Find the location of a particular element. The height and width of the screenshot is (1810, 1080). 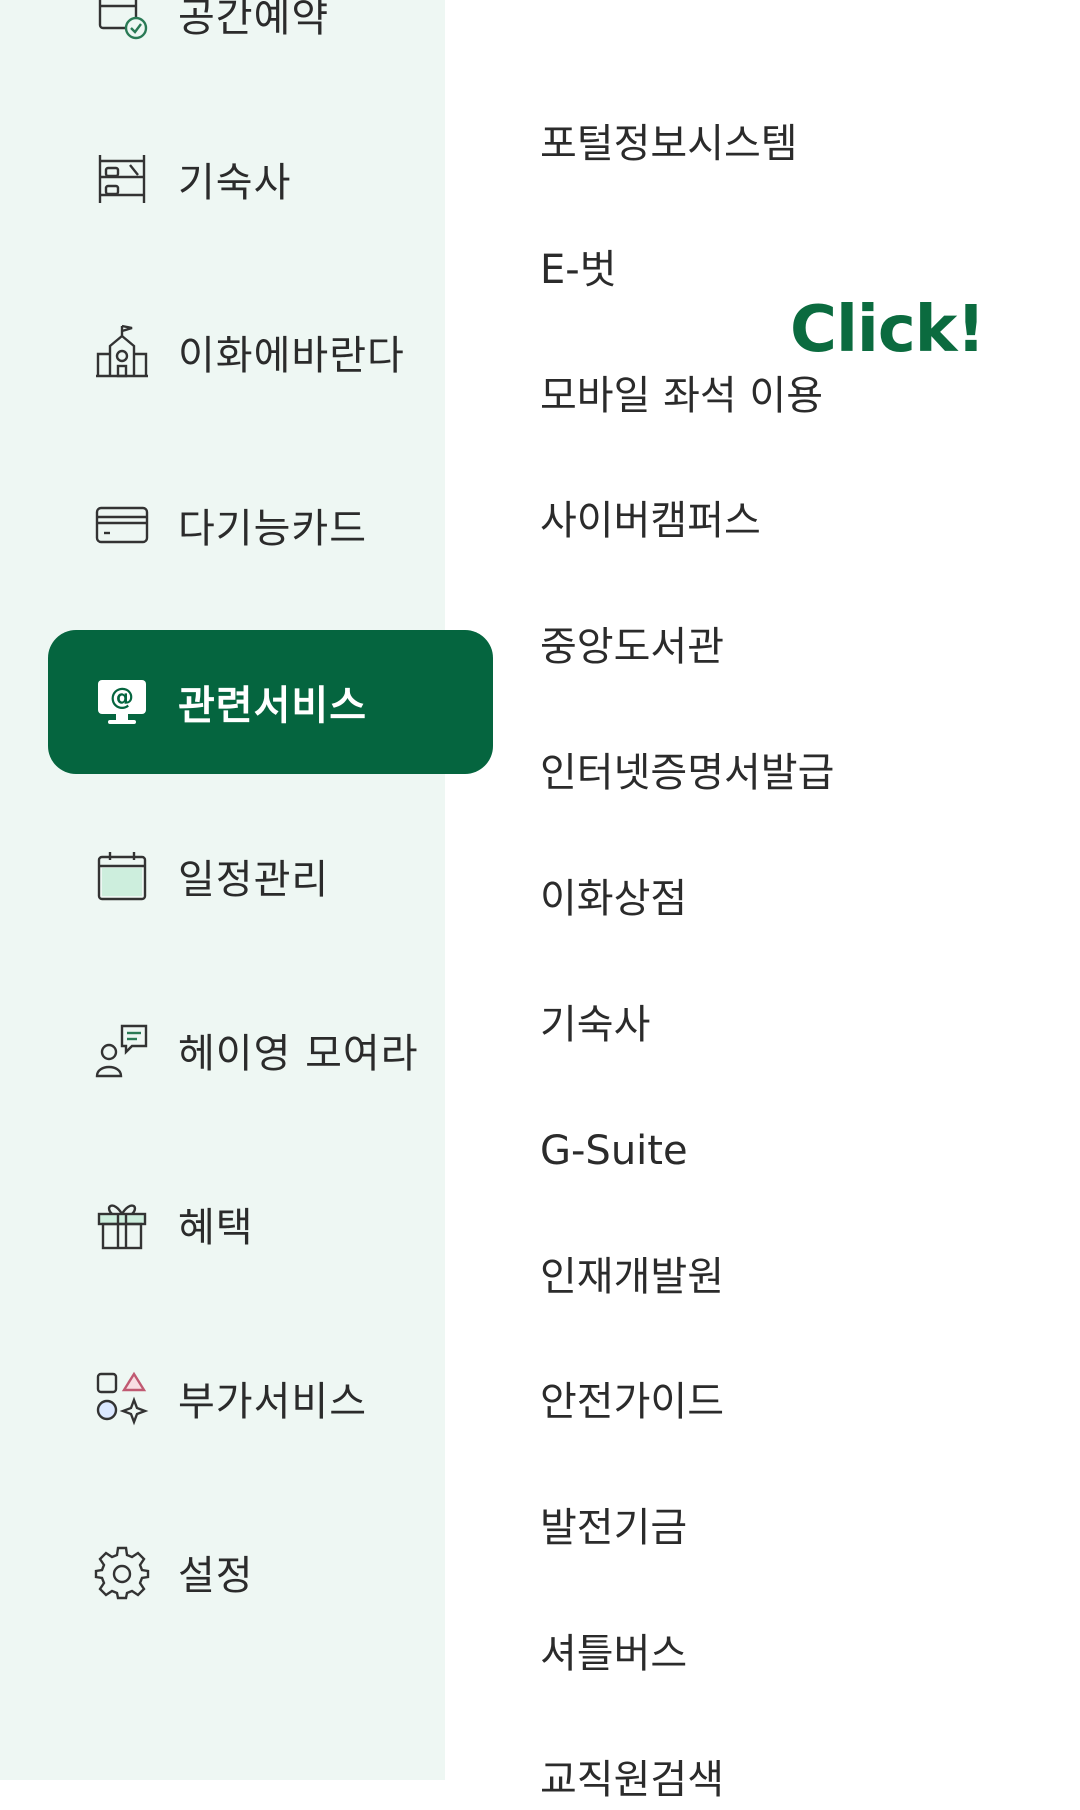

service-item: G-Suite is located at coordinates (614, 1151).